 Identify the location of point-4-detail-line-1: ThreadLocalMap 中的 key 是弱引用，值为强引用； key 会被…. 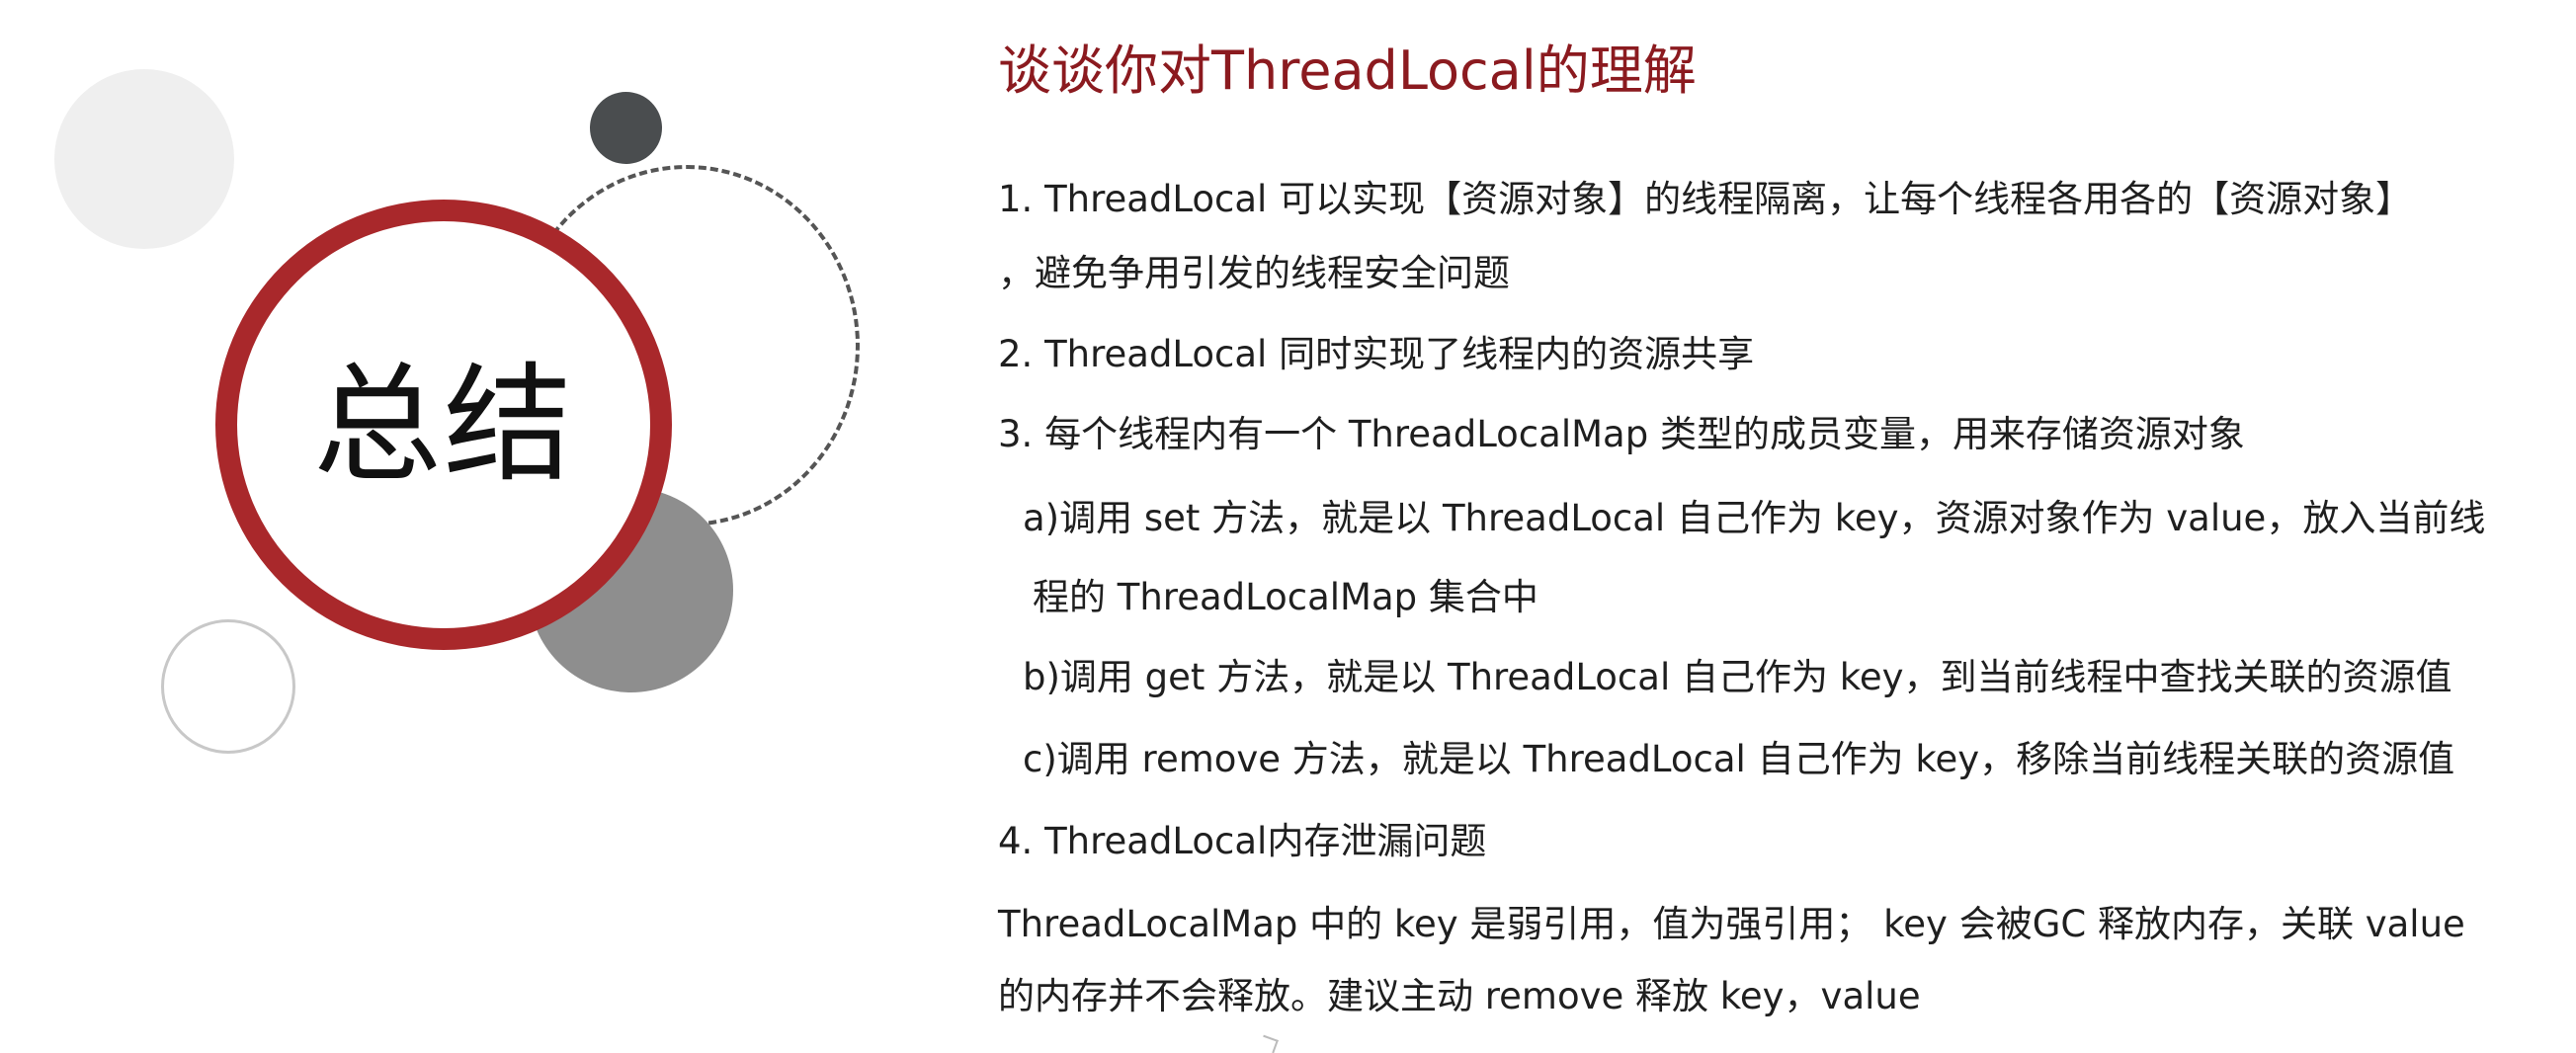
(1731, 924).